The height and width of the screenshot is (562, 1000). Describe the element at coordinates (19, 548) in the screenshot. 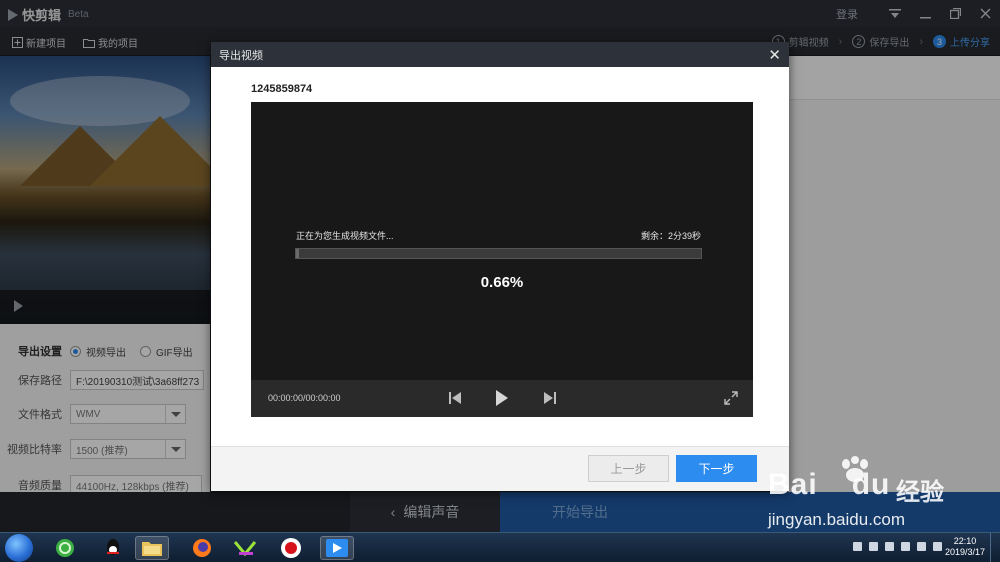

I see `start-button-icon` at that location.